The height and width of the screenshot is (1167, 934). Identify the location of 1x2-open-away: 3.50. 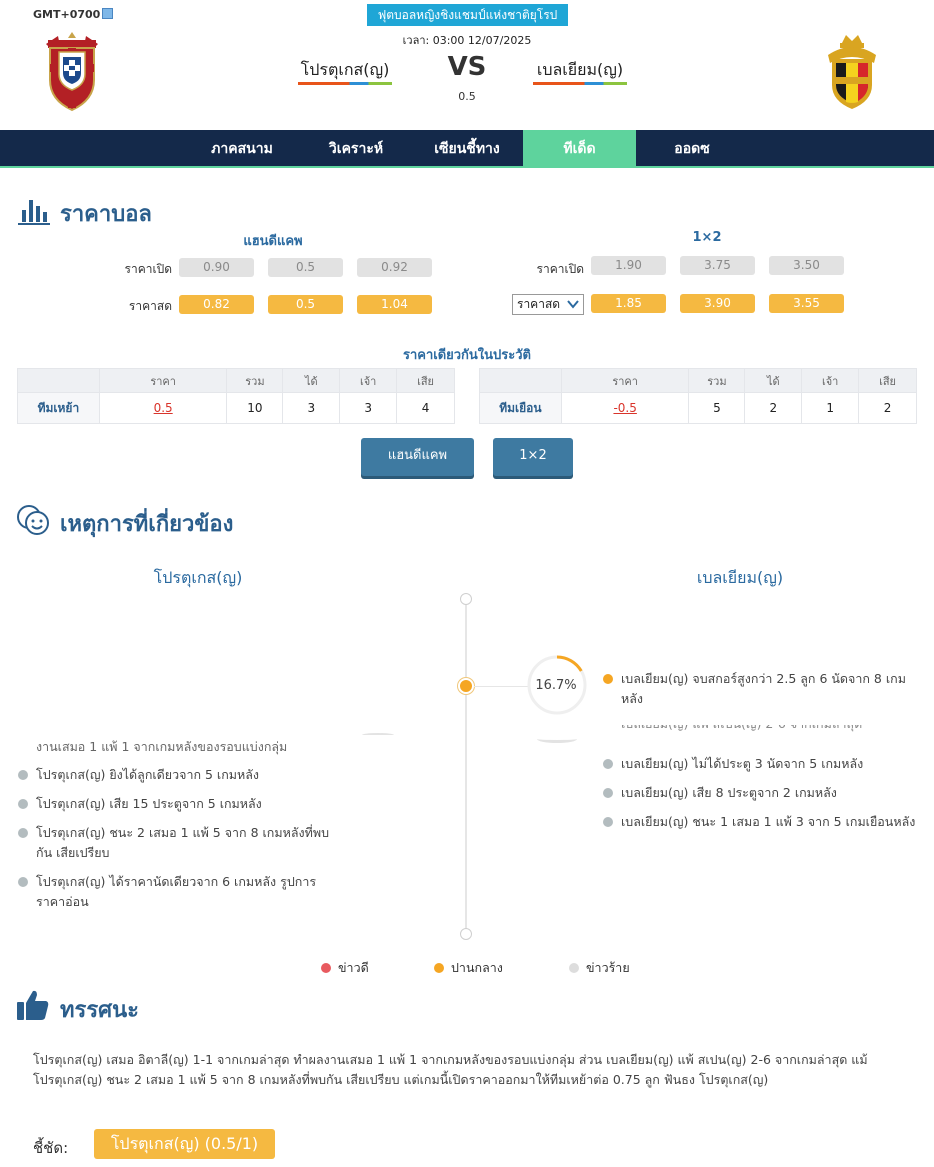
(806, 265).